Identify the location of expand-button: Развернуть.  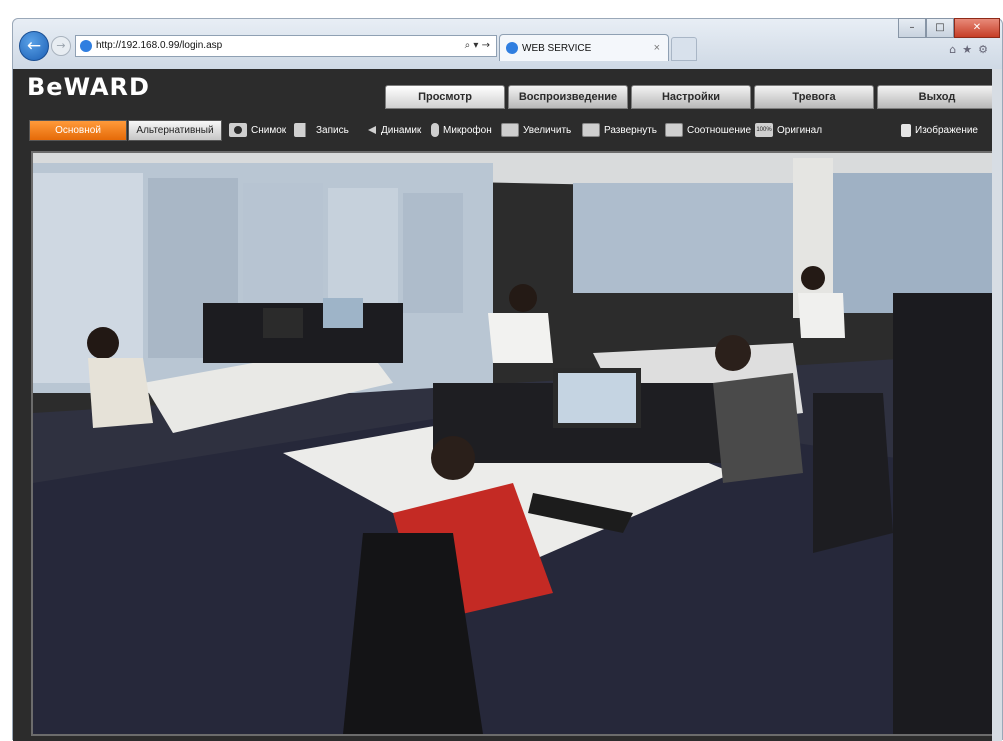
(619, 130).